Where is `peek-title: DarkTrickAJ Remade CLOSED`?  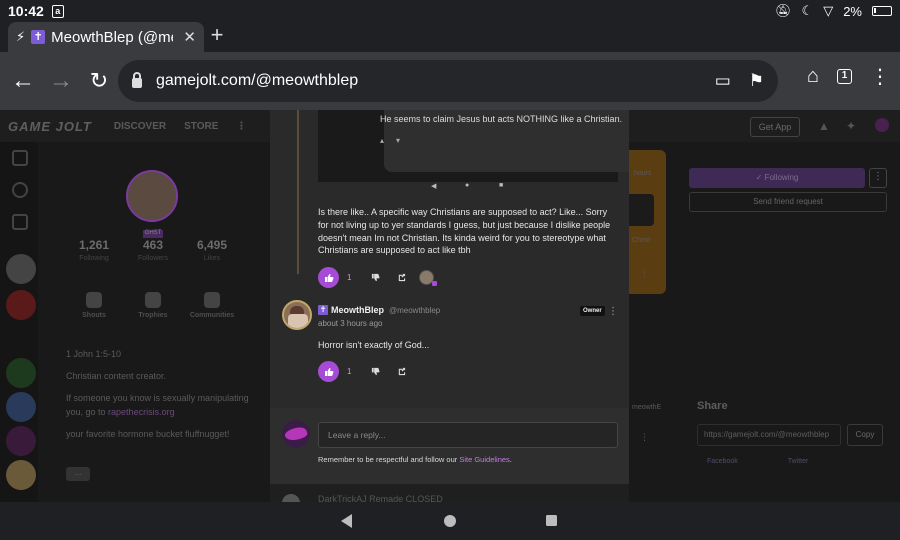
peek-title: DarkTrickAJ Remade CLOSED is located at coordinates (380, 498).